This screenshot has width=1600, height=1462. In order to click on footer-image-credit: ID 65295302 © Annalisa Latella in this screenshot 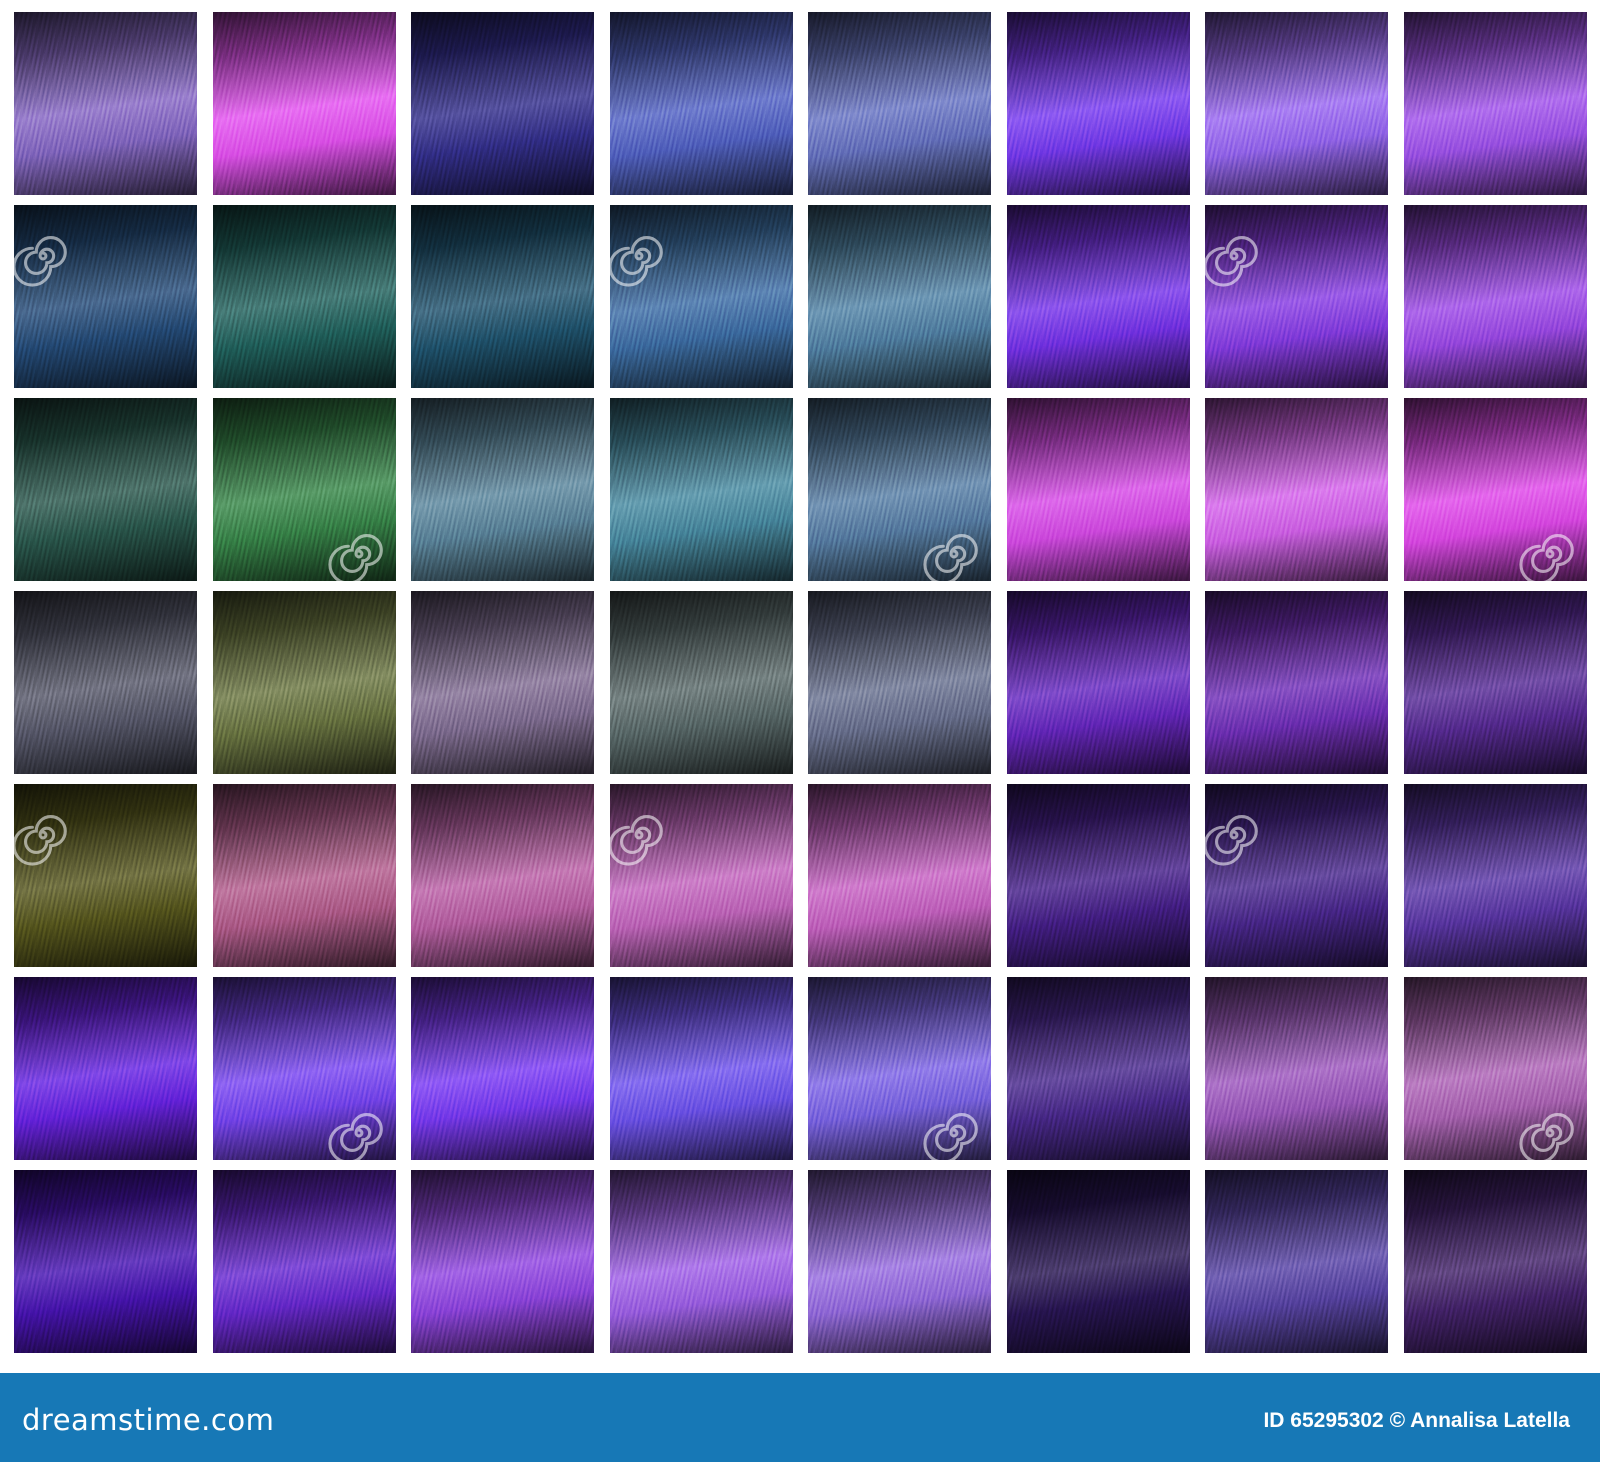, I will do `click(1416, 1420)`.